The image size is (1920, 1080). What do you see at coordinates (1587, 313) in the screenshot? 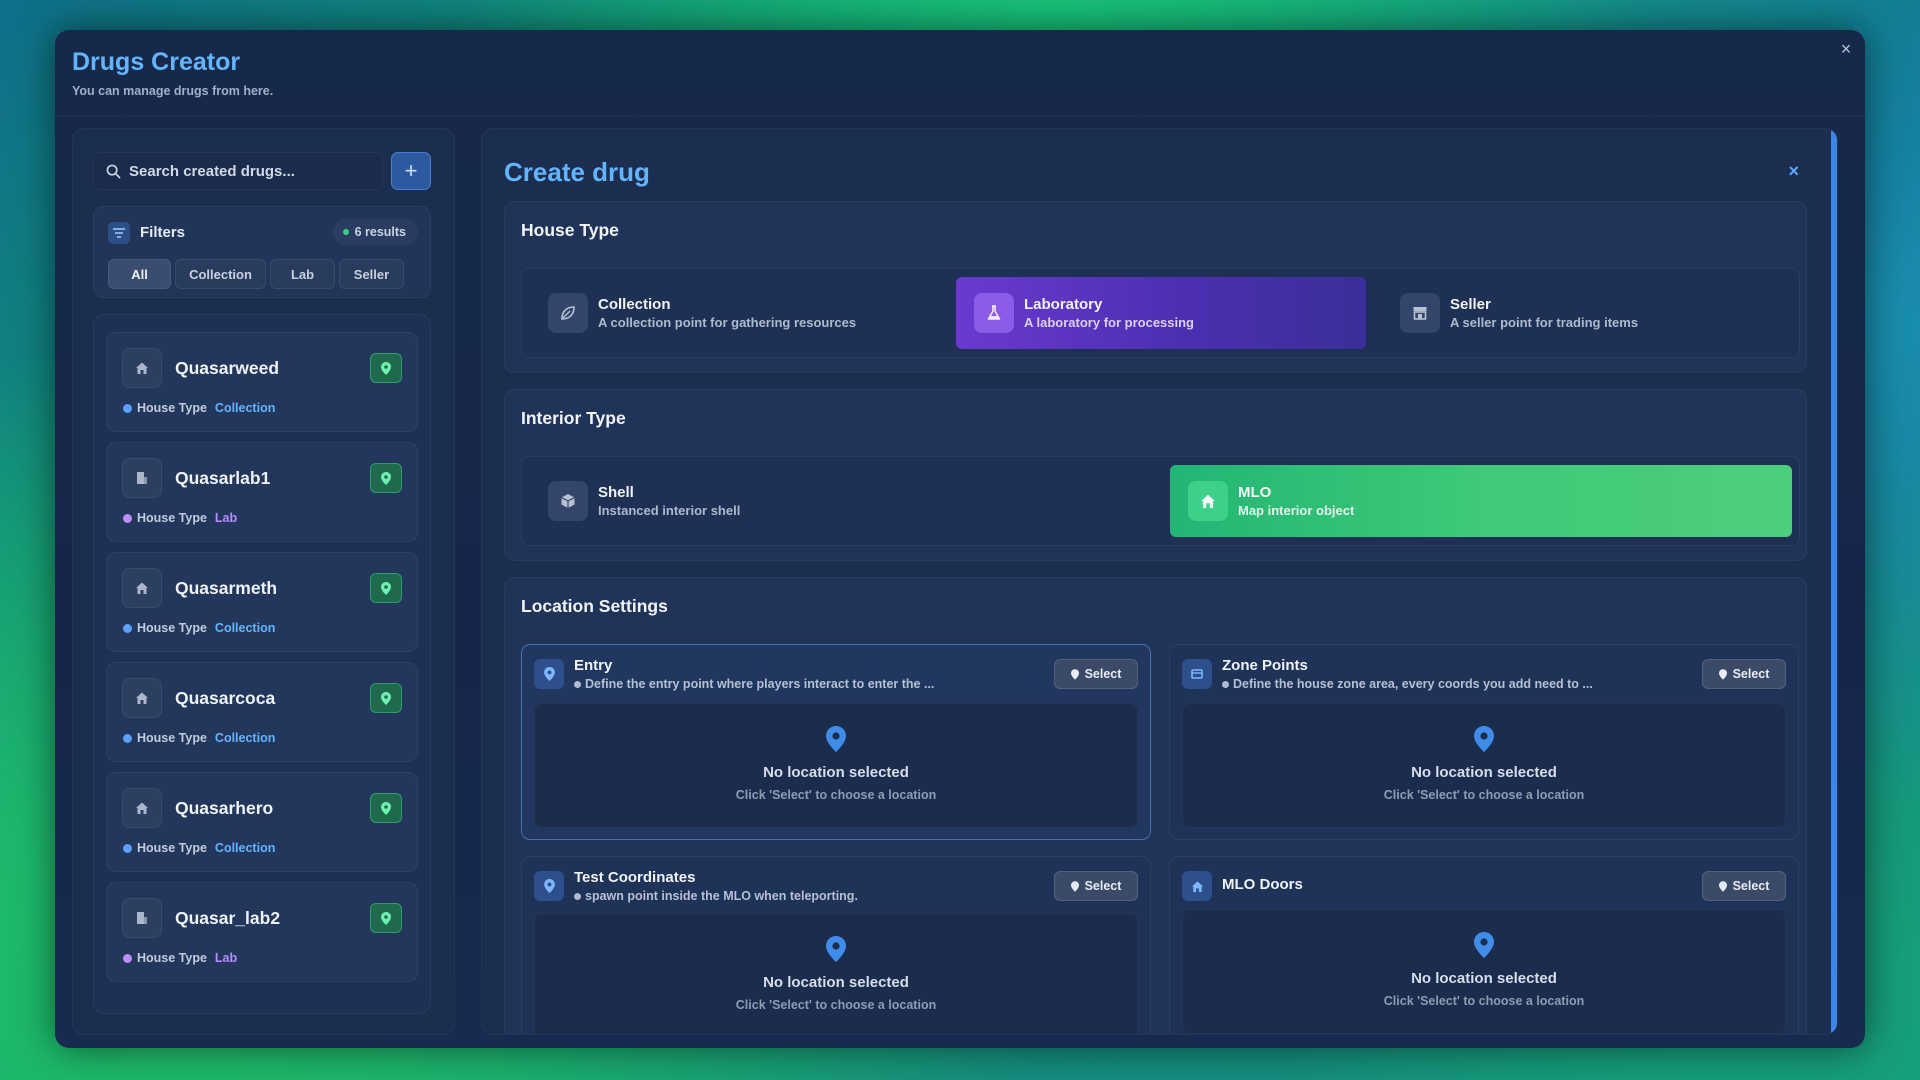
I see `house-type-seller-option: Seller A seller point for trading items` at bounding box center [1587, 313].